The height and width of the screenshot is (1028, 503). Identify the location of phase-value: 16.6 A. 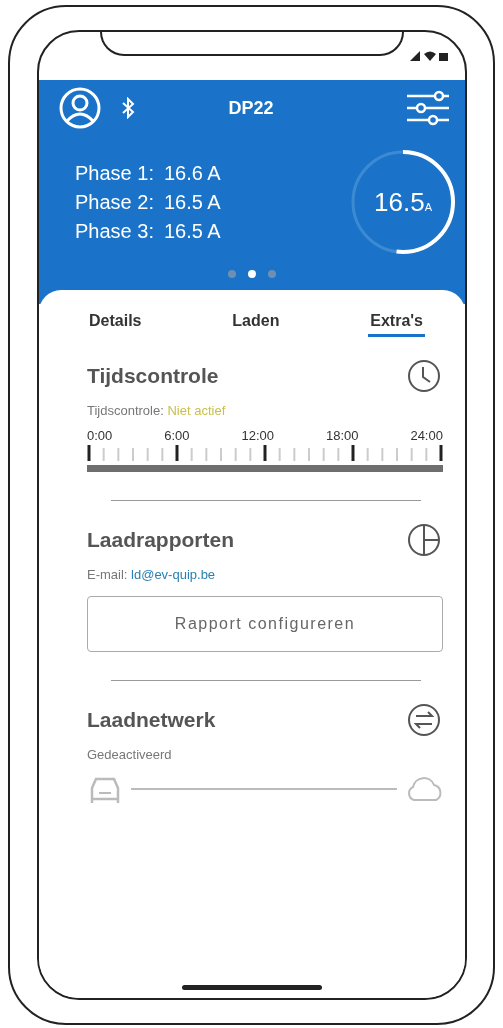
(192, 173).